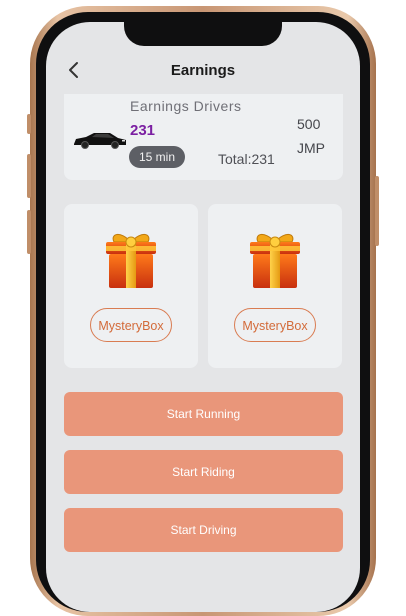 The height and width of the screenshot is (616, 406). Describe the element at coordinates (203, 70) in the screenshot. I see `page-title: Earnings` at that location.